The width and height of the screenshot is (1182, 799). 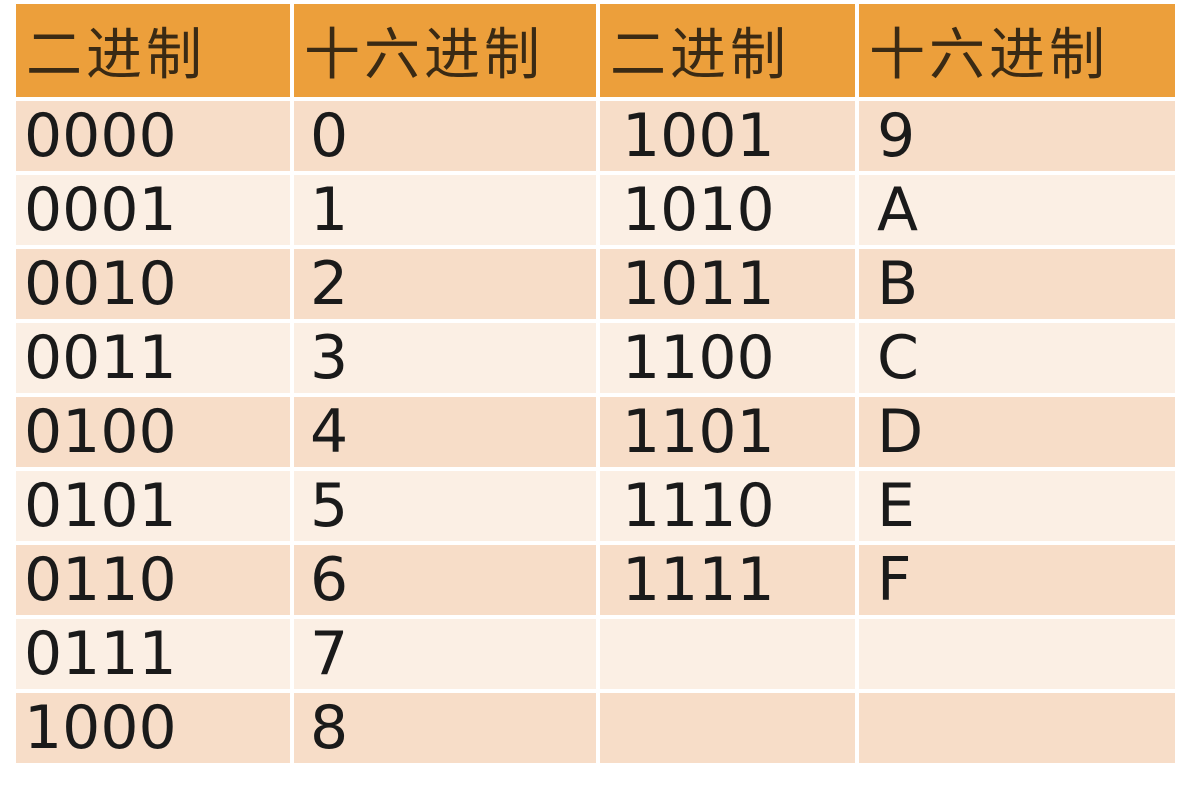 I want to click on header-hex-left: 十六进制, so click(x=445, y=50).